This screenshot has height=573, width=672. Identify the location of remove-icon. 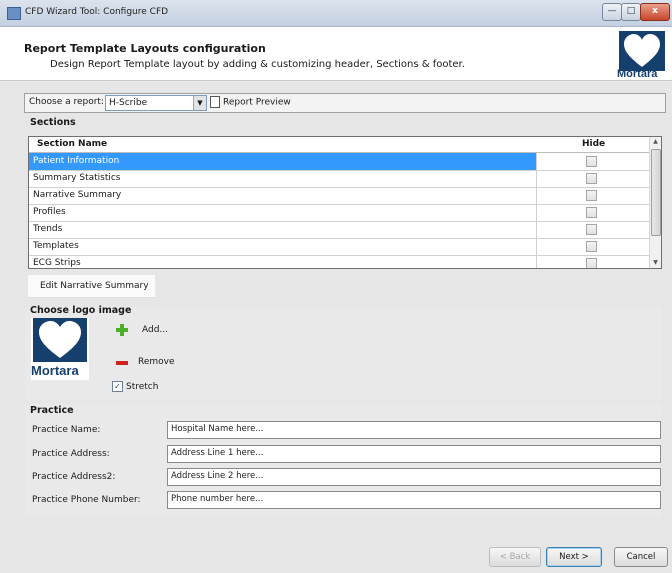
(122, 363).